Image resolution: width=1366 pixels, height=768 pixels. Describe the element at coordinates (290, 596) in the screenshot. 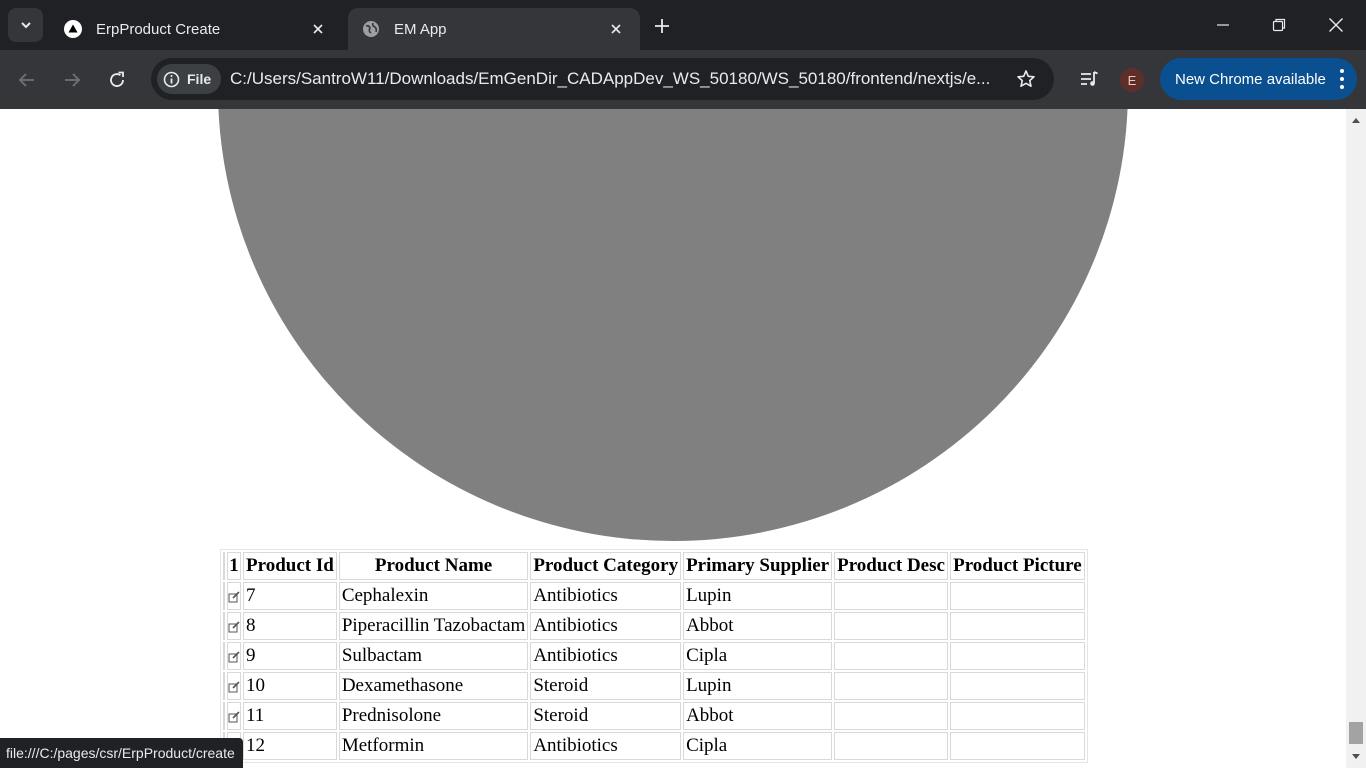

I see `cell-product-id: 7` at that location.